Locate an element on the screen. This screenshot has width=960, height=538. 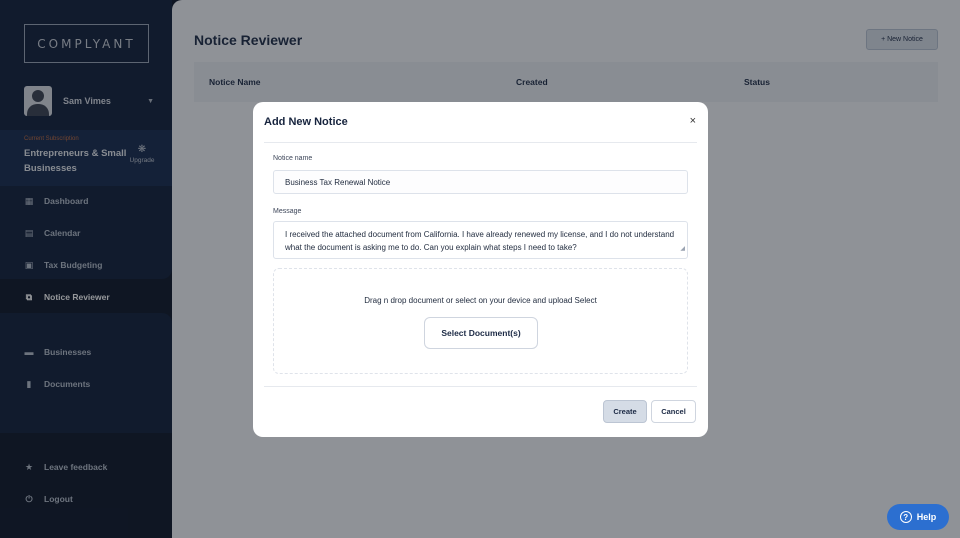
cancel-button: Cancel is located at coordinates (673, 411).